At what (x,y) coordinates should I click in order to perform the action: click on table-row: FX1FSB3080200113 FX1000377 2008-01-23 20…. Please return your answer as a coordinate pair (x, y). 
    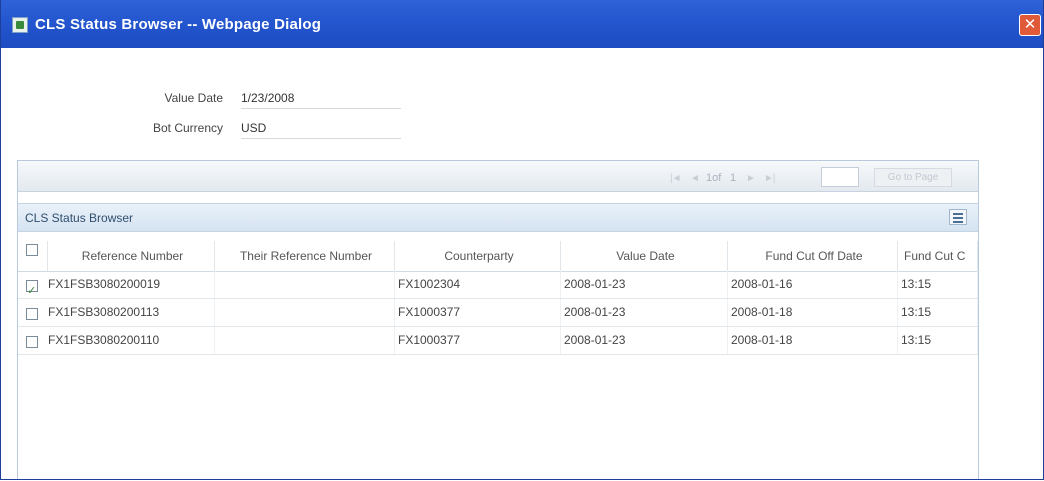
    Looking at the image, I should click on (498, 313).